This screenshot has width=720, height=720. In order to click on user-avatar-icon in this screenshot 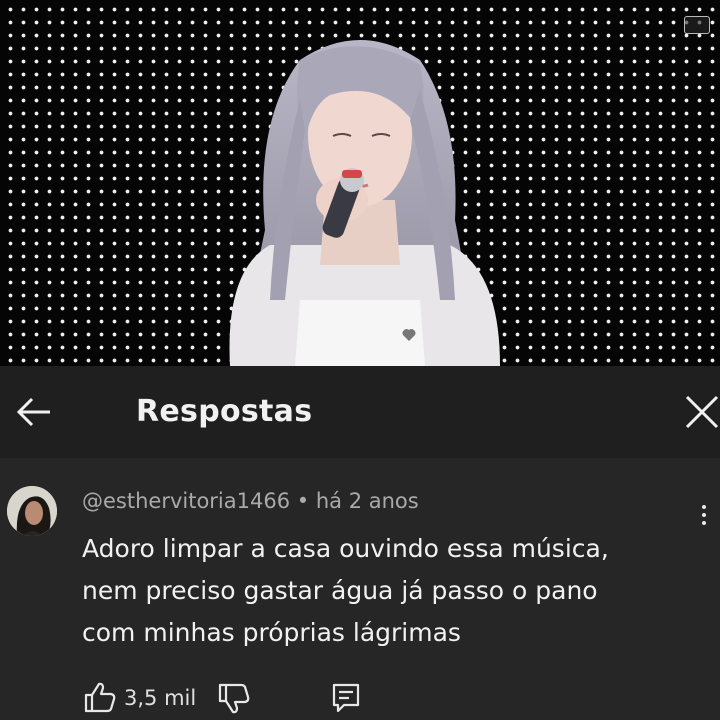, I will do `click(32, 511)`.